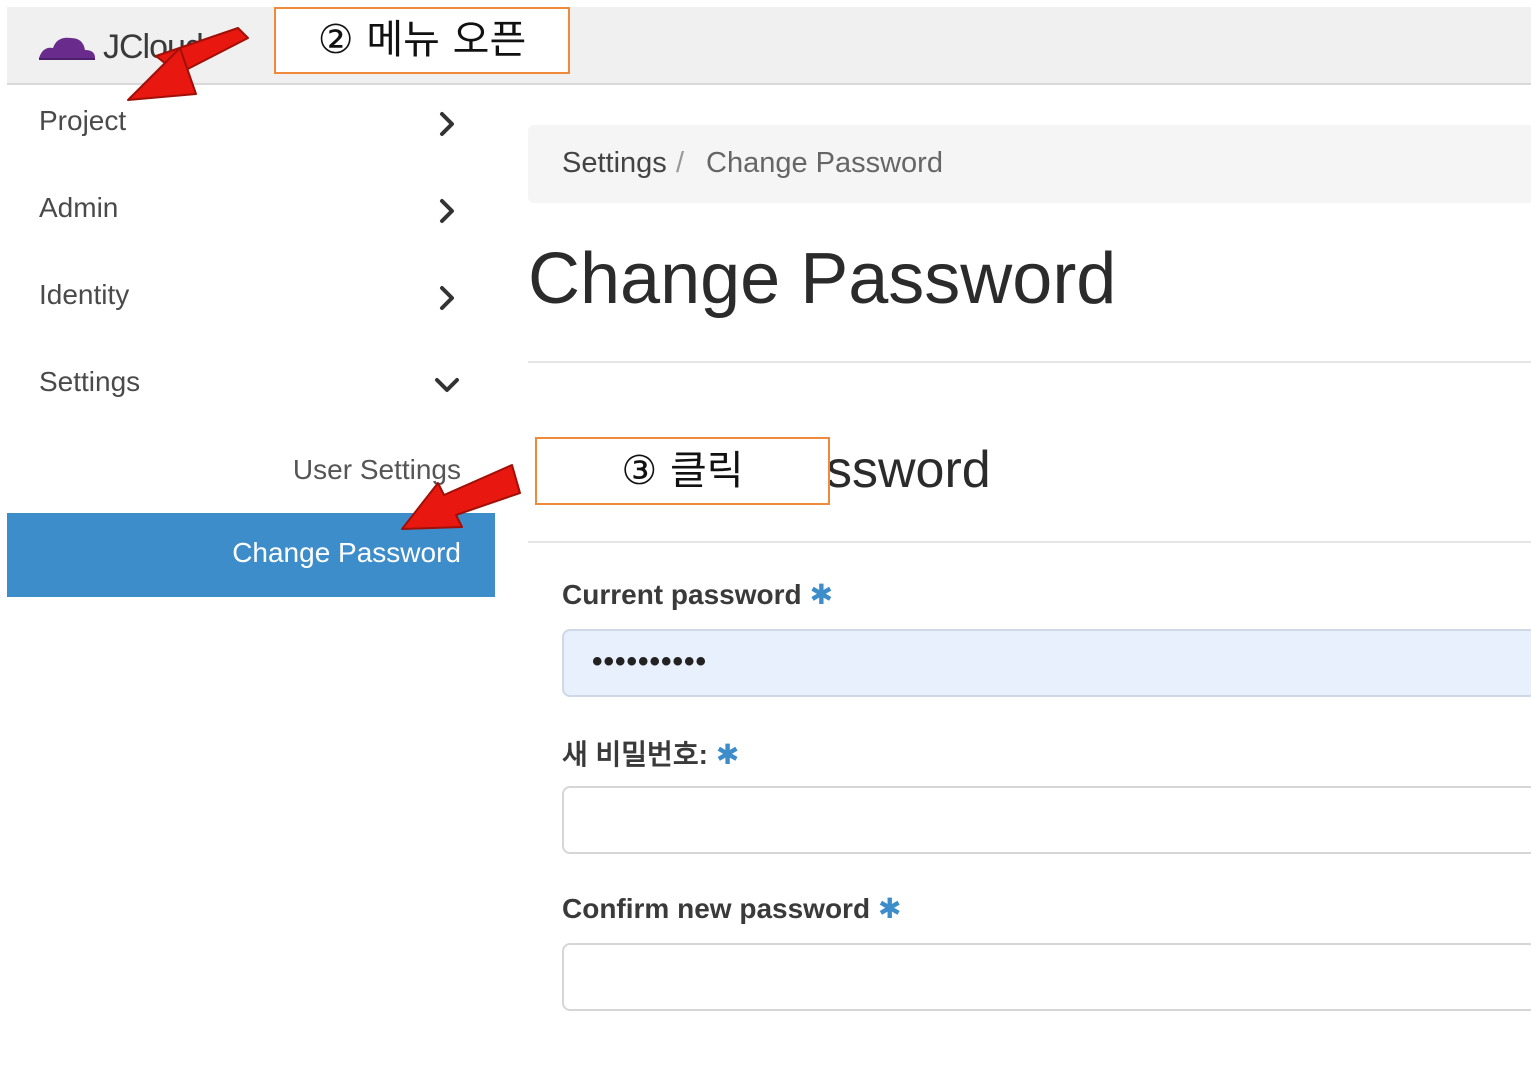 This screenshot has width=1531, height=1075. What do you see at coordinates (1046, 977) in the screenshot?
I see `confirm-password-input` at bounding box center [1046, 977].